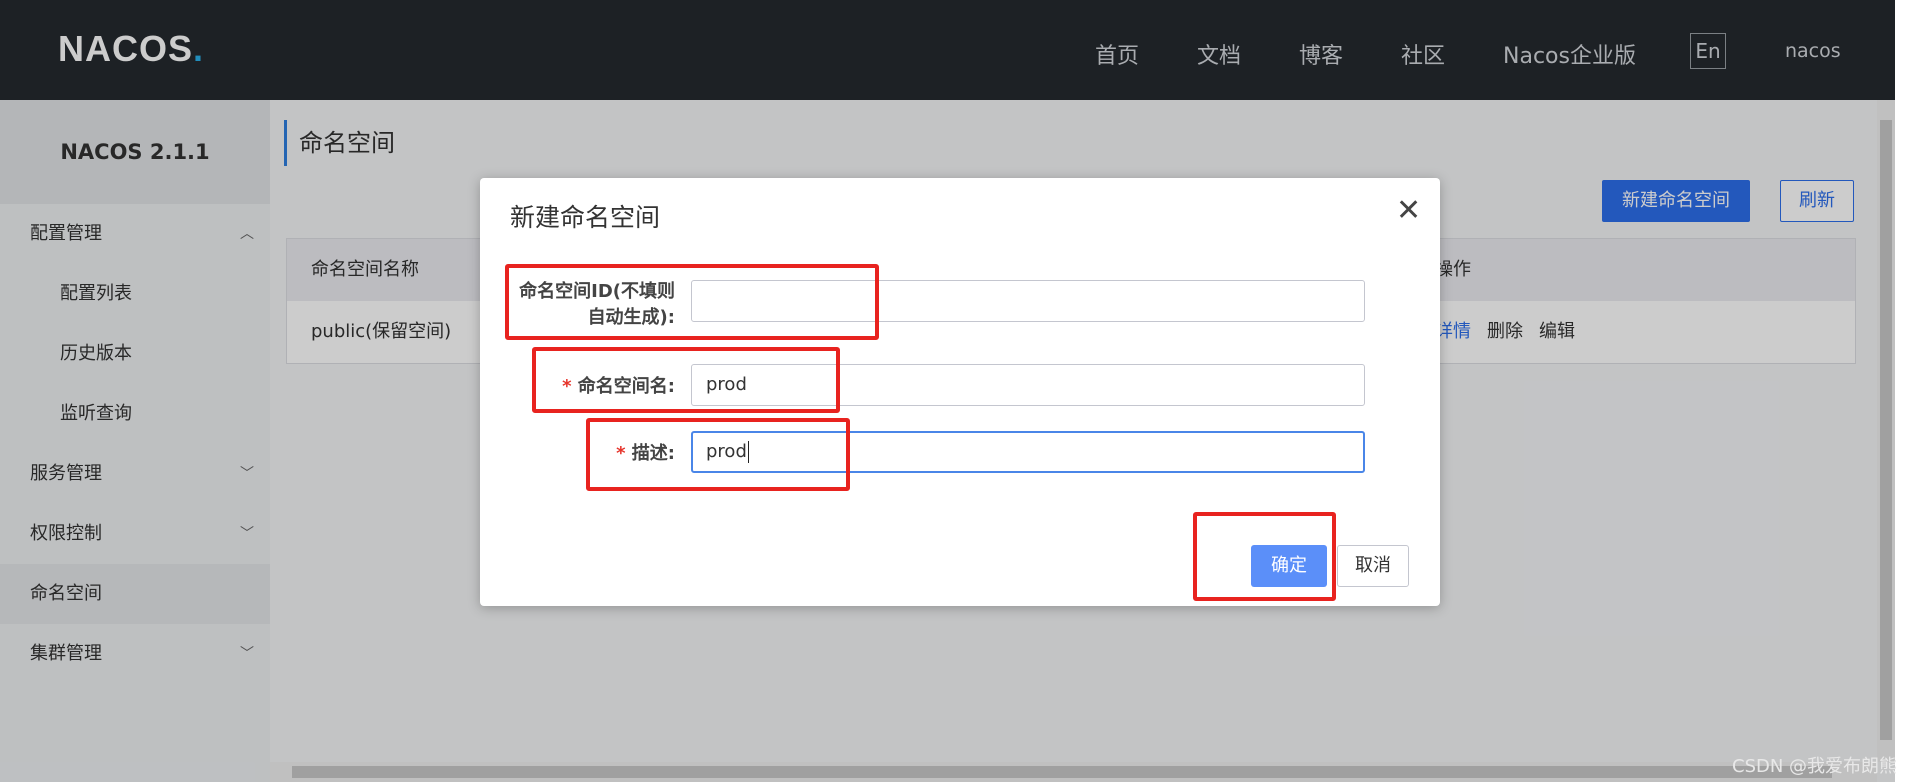 The width and height of the screenshot is (1920, 782). I want to click on annotation-highlight-id-label, so click(692, 302).